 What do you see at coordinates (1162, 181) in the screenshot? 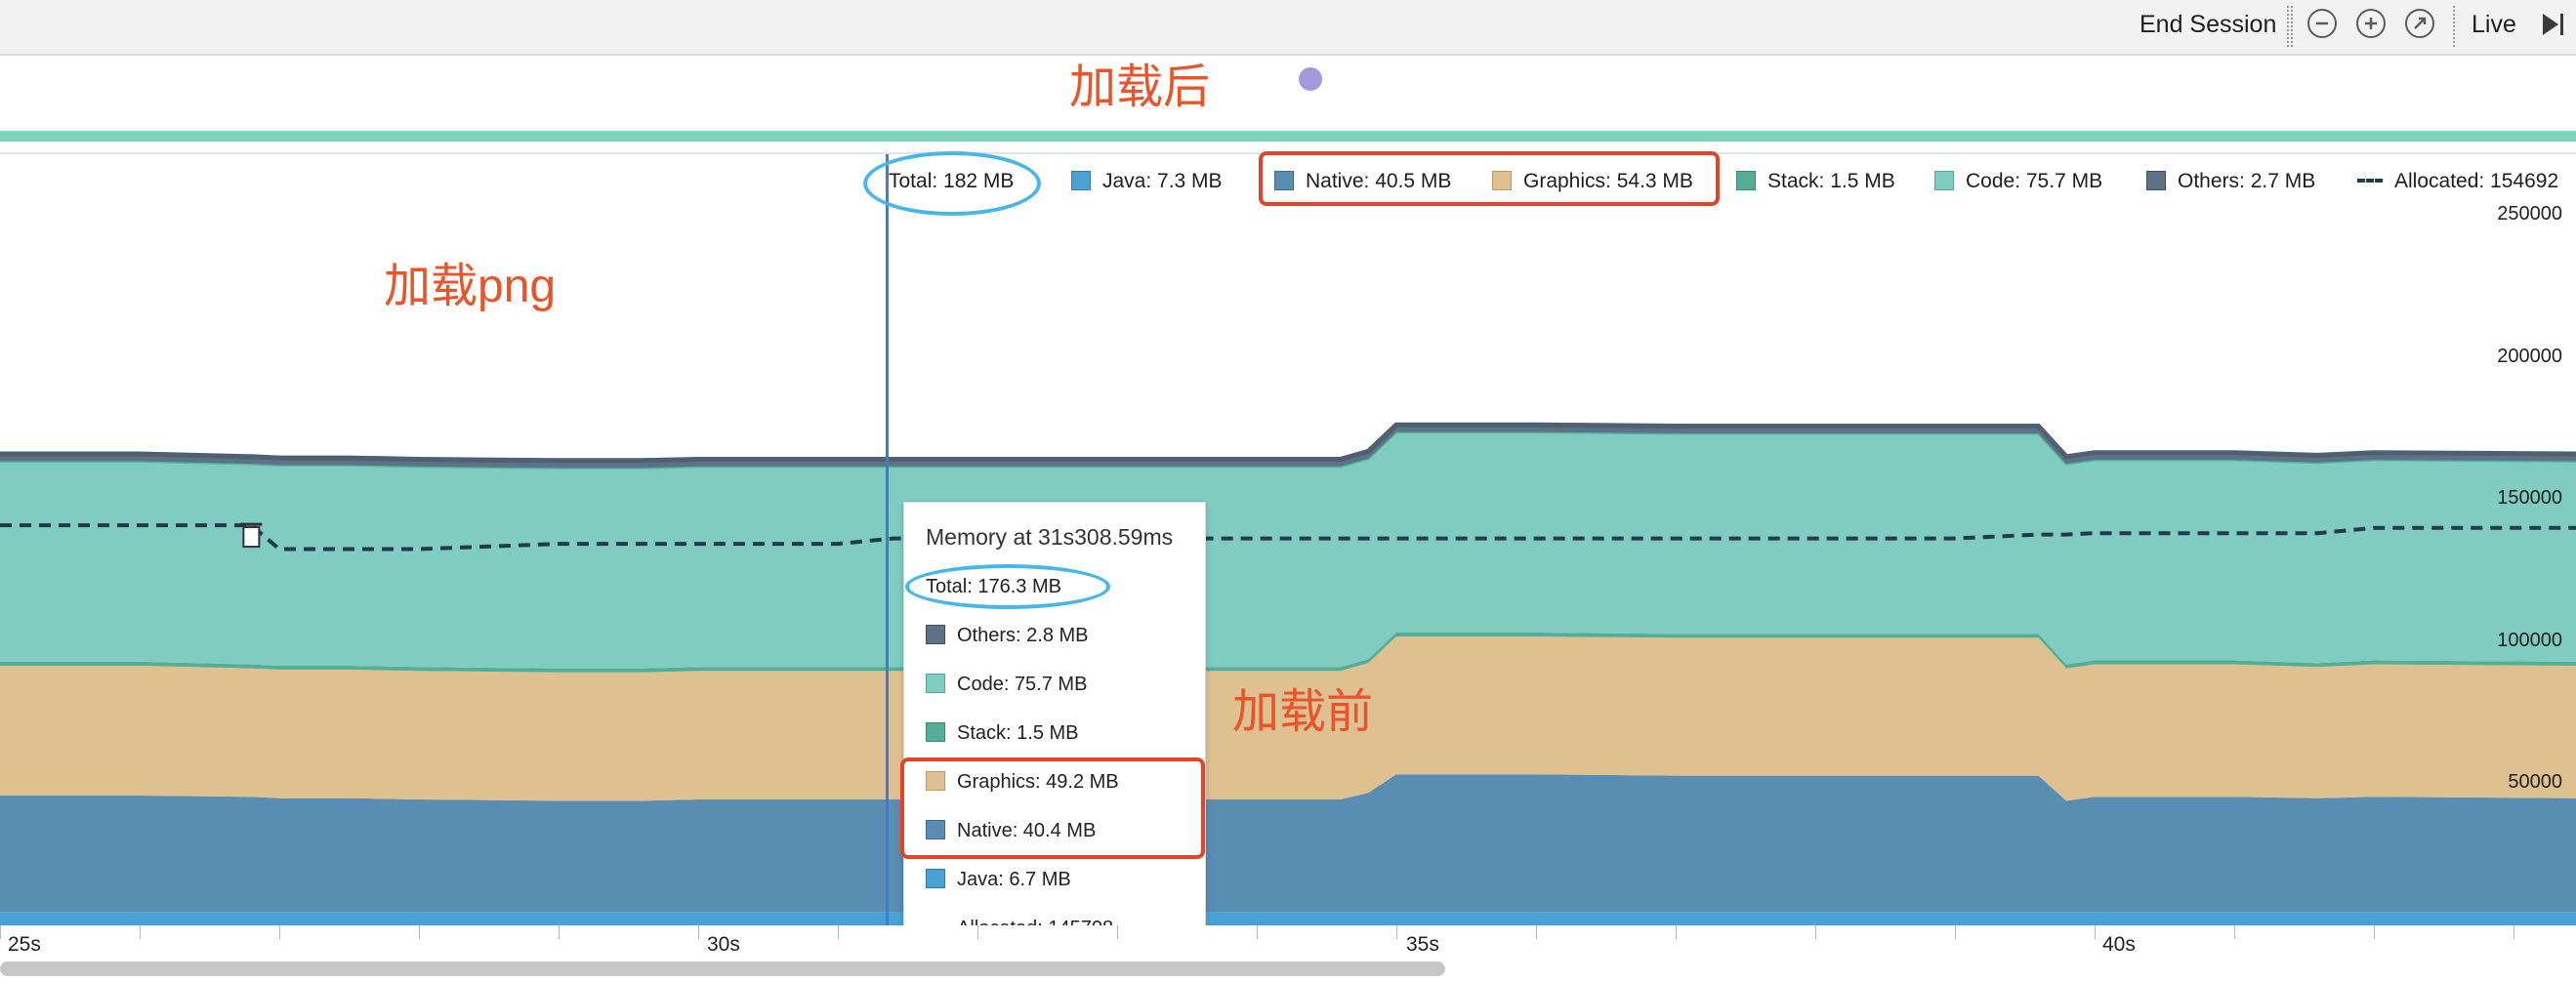
I see `legend-java-label: Java: 7.3 MB` at bounding box center [1162, 181].